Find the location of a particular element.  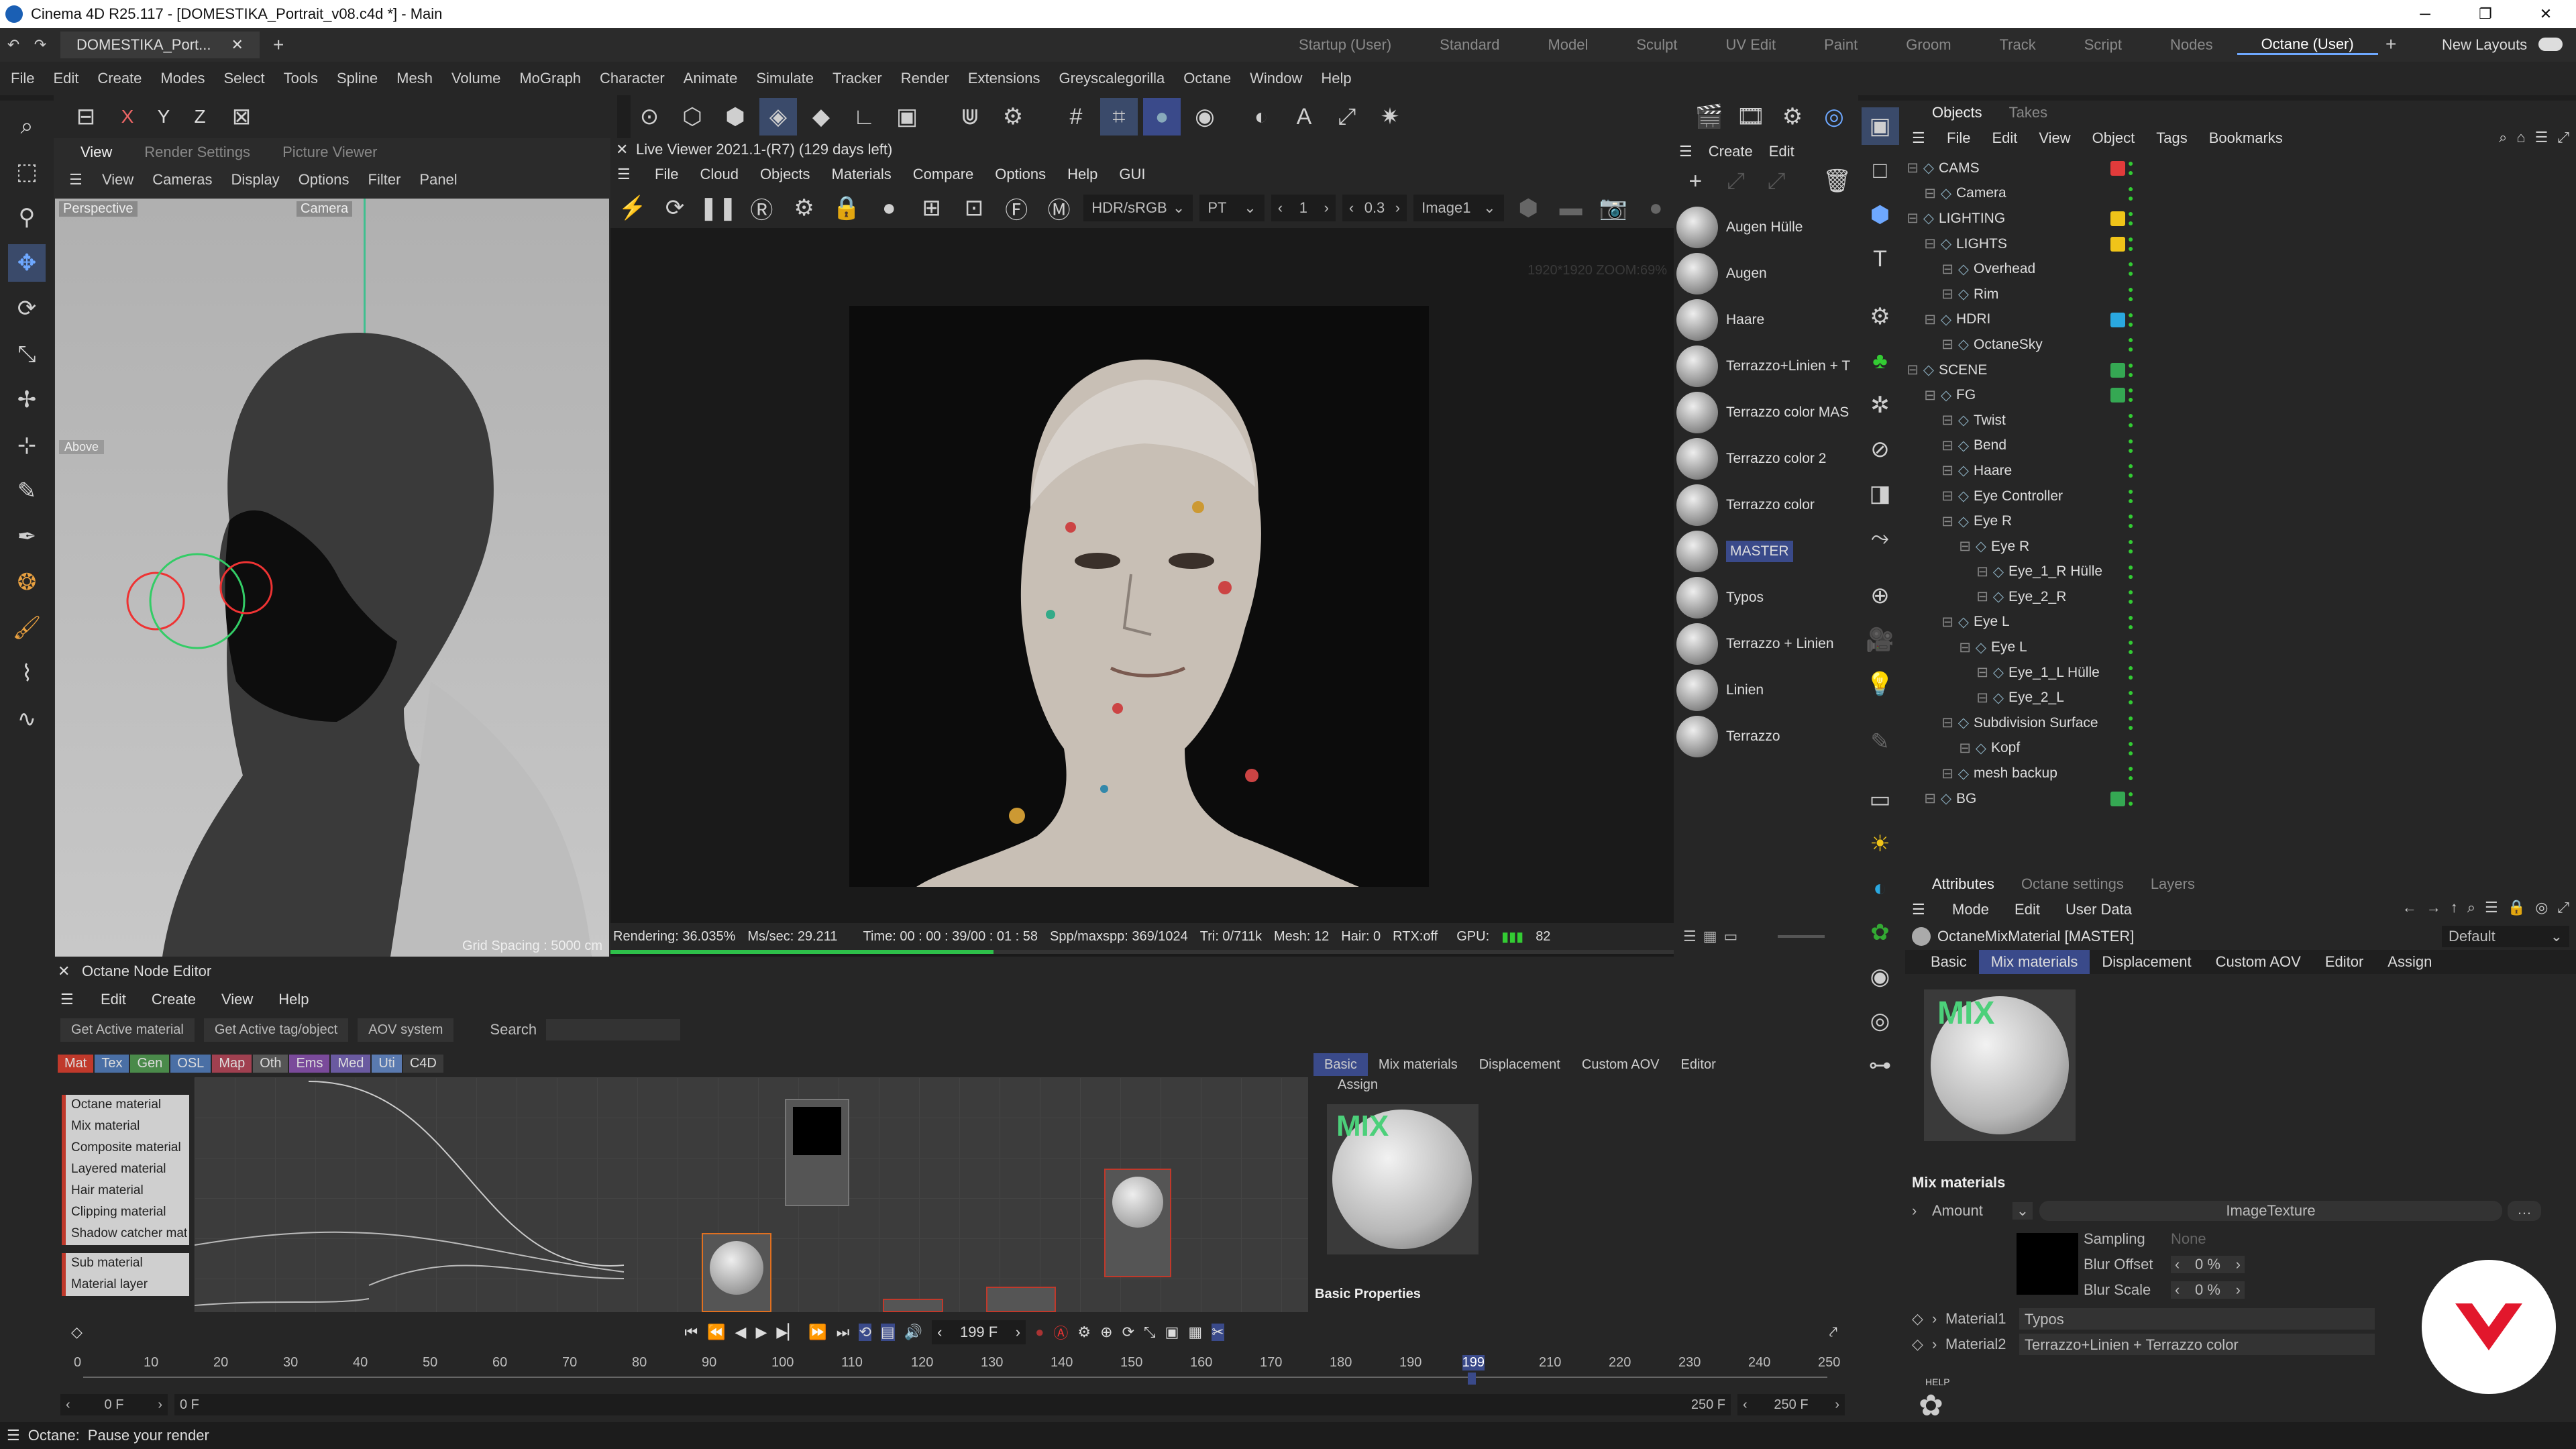

send-scene-icon: ⚡ is located at coordinates (632, 208).